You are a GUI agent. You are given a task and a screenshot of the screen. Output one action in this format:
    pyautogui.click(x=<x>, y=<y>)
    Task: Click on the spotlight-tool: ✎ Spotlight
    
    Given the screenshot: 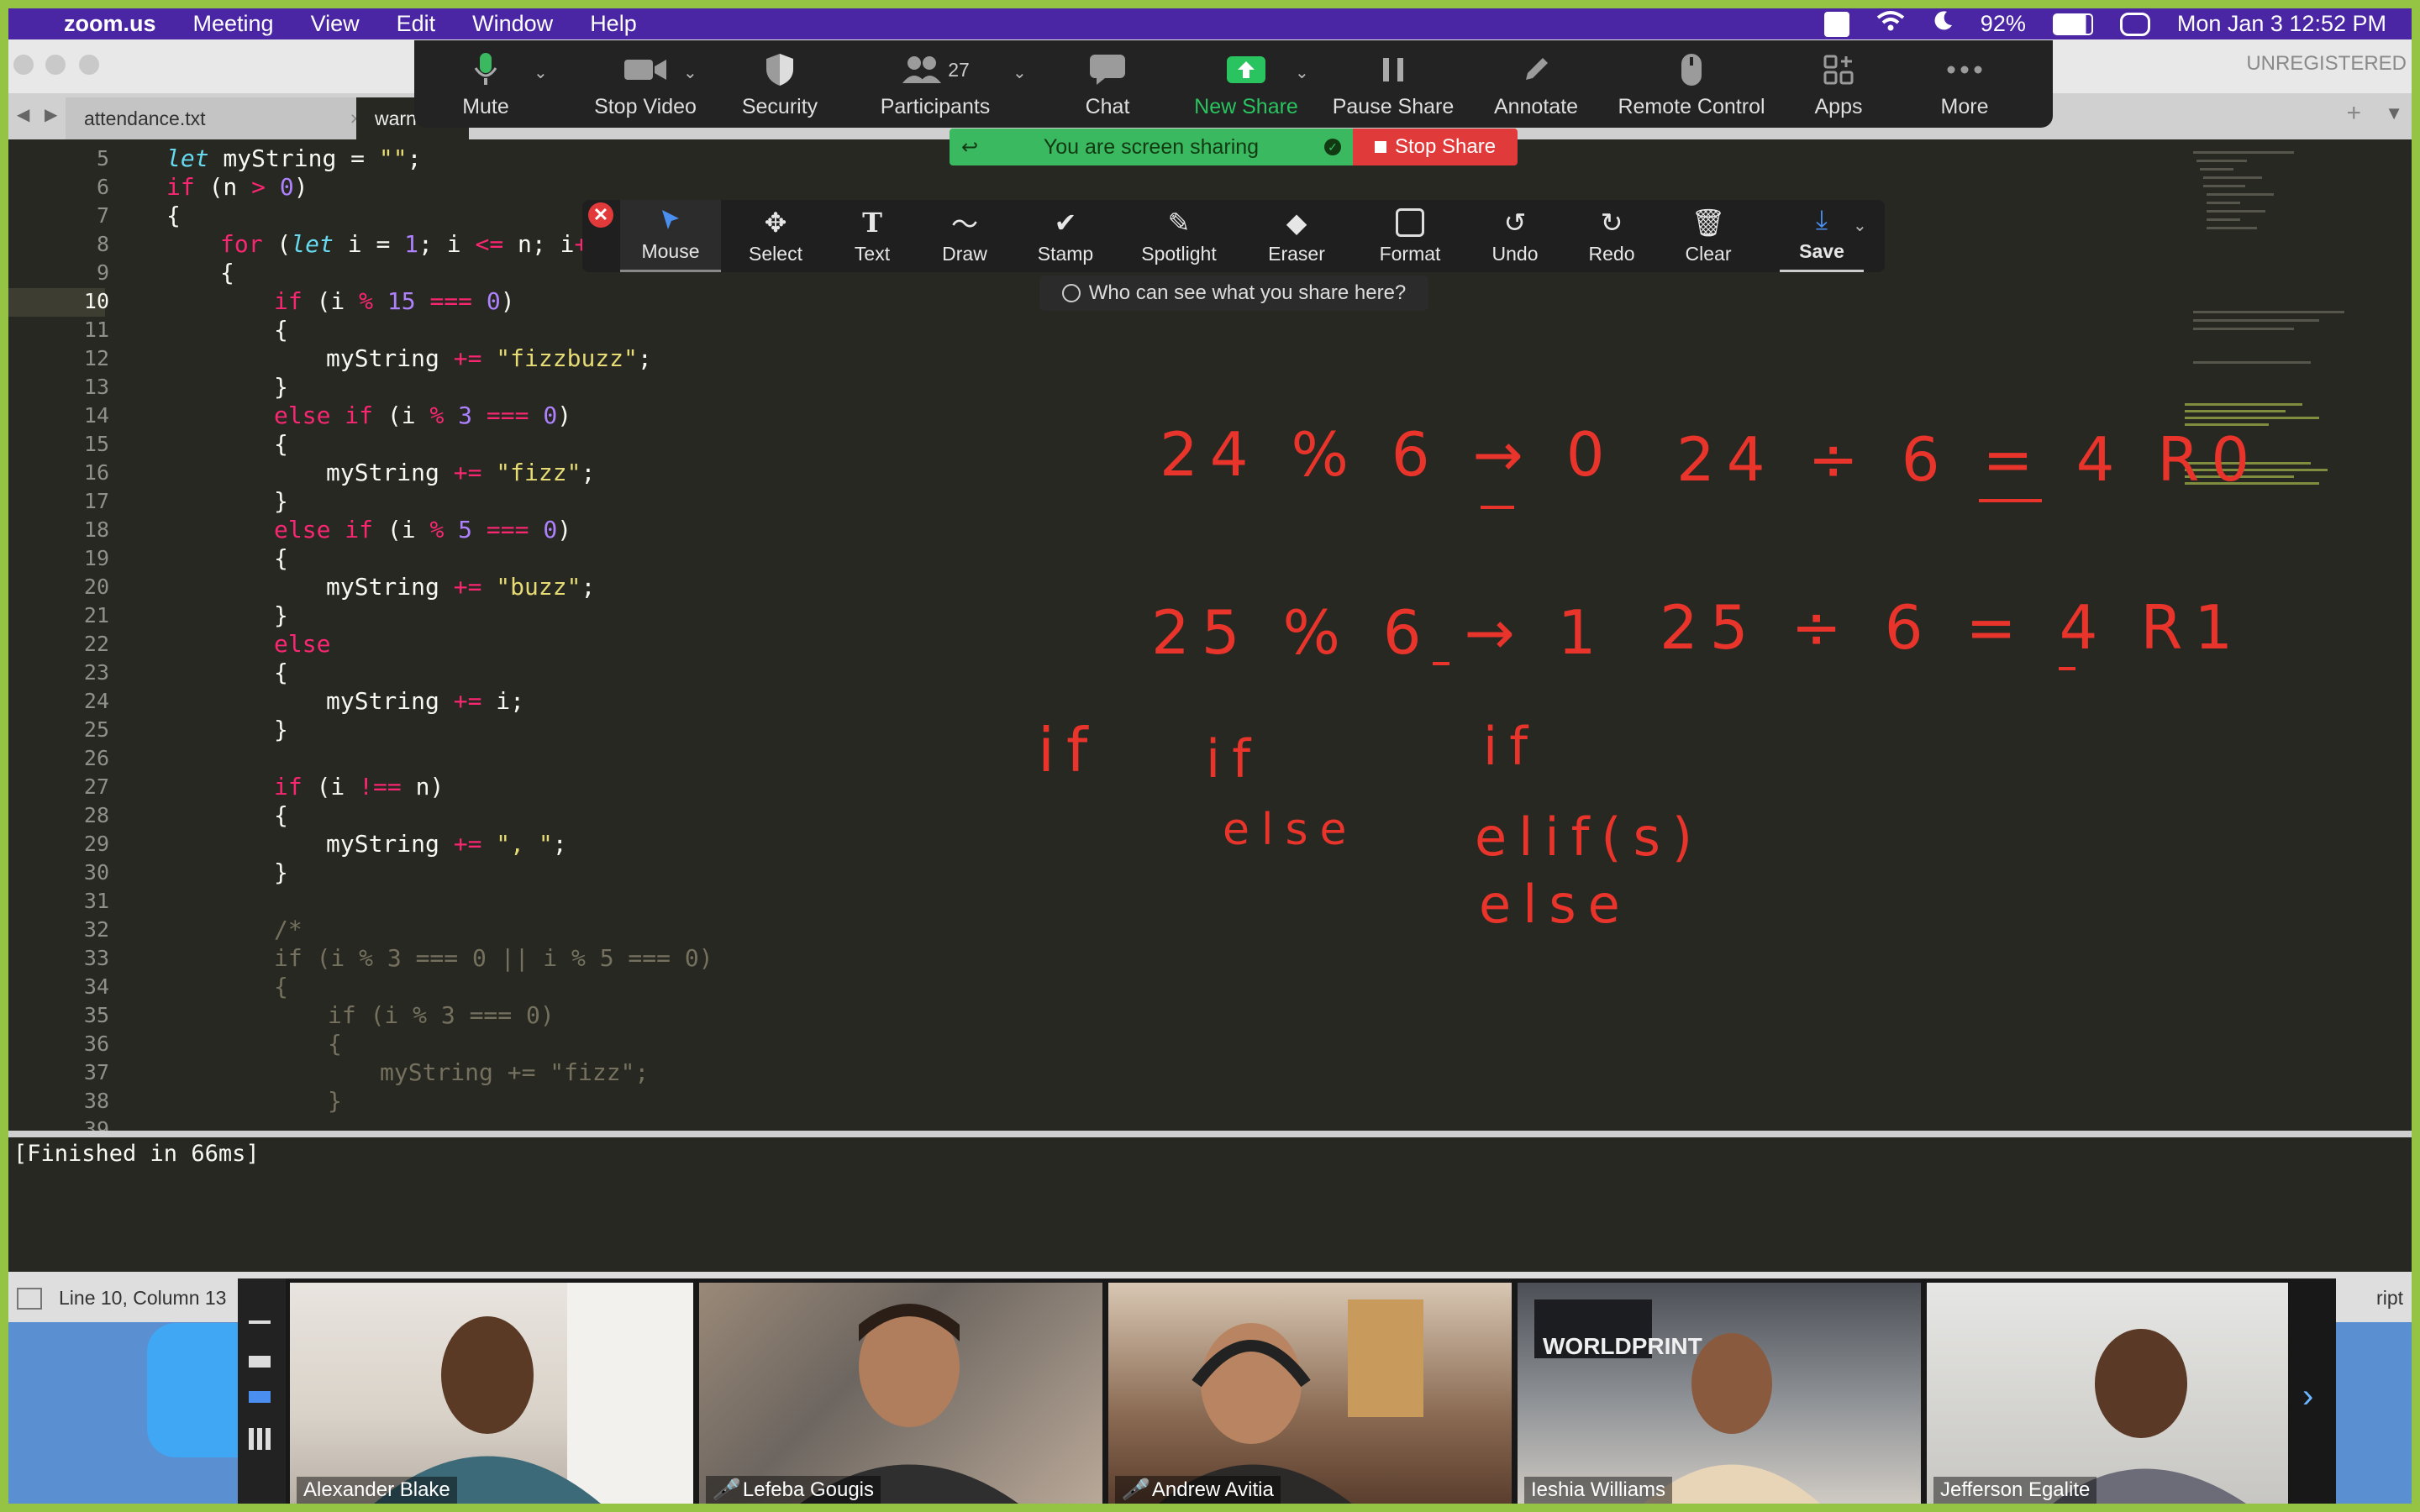 What is the action you would take?
    pyautogui.click(x=1179, y=236)
    